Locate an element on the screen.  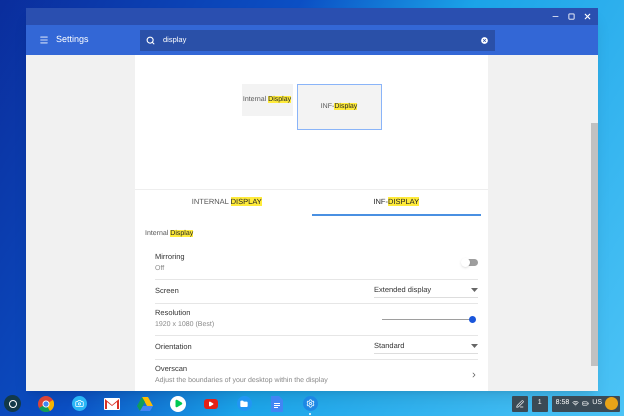
video-icon is located at coordinates (211, 403).